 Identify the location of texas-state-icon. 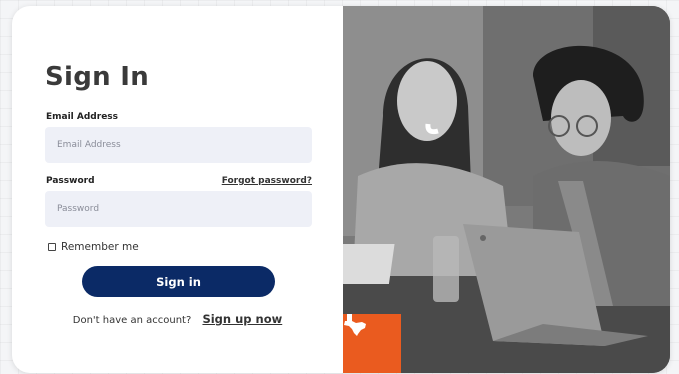
(355, 325).